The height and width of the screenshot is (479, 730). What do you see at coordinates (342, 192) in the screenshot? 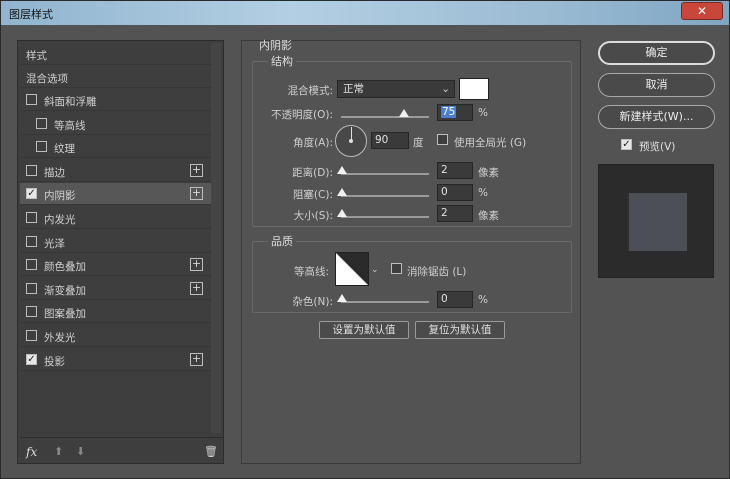
I see `choke-slider-thumb` at bounding box center [342, 192].